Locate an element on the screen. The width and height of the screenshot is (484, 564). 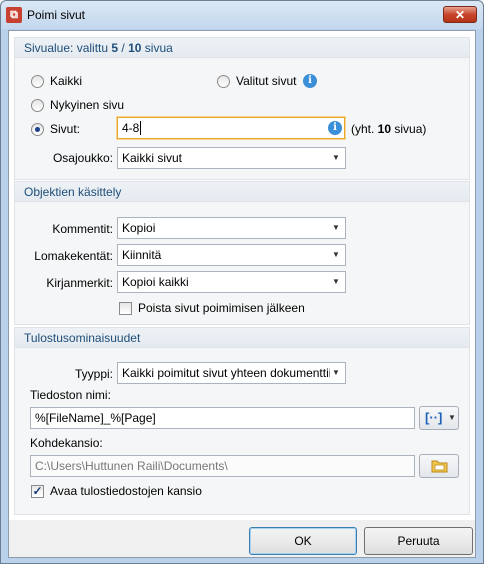
total-note-suffix: sivua) is located at coordinates (409, 129).